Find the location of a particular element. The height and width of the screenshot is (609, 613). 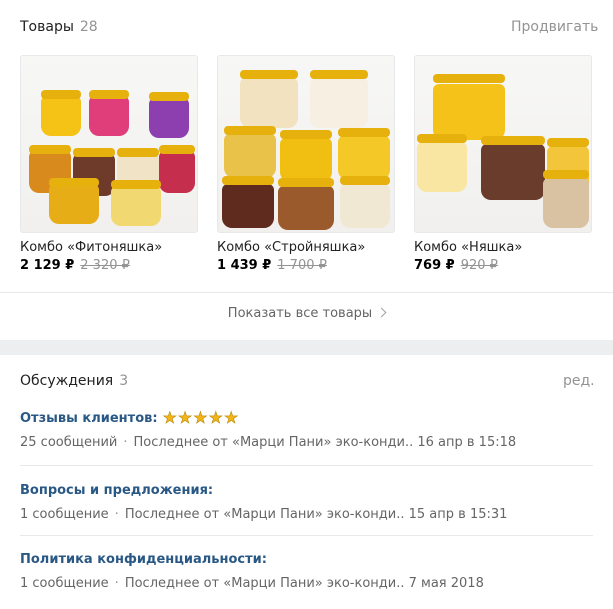

edit-link: ред. is located at coordinates (579, 381).